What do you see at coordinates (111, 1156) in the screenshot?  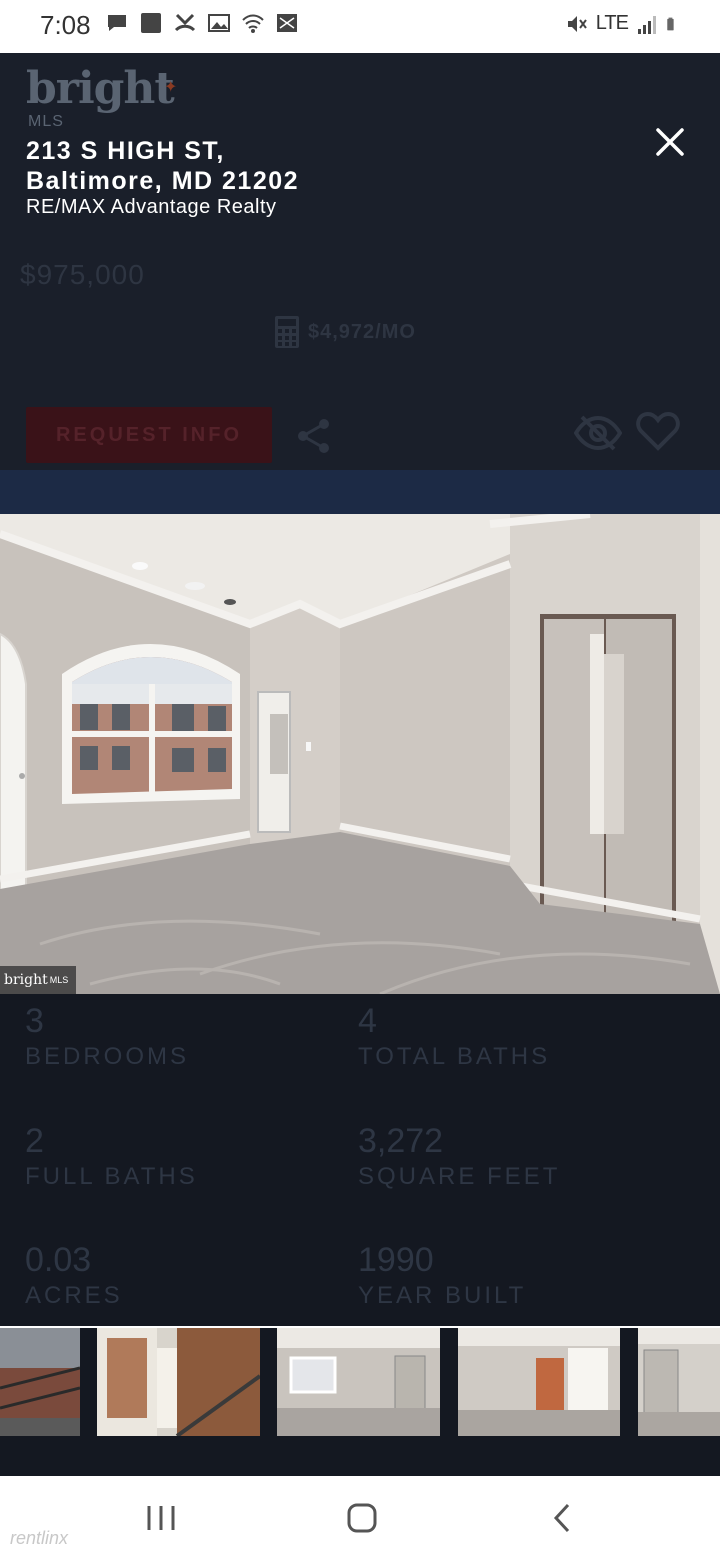 I see `stat-full-baths: 2 FULL BATHS` at bounding box center [111, 1156].